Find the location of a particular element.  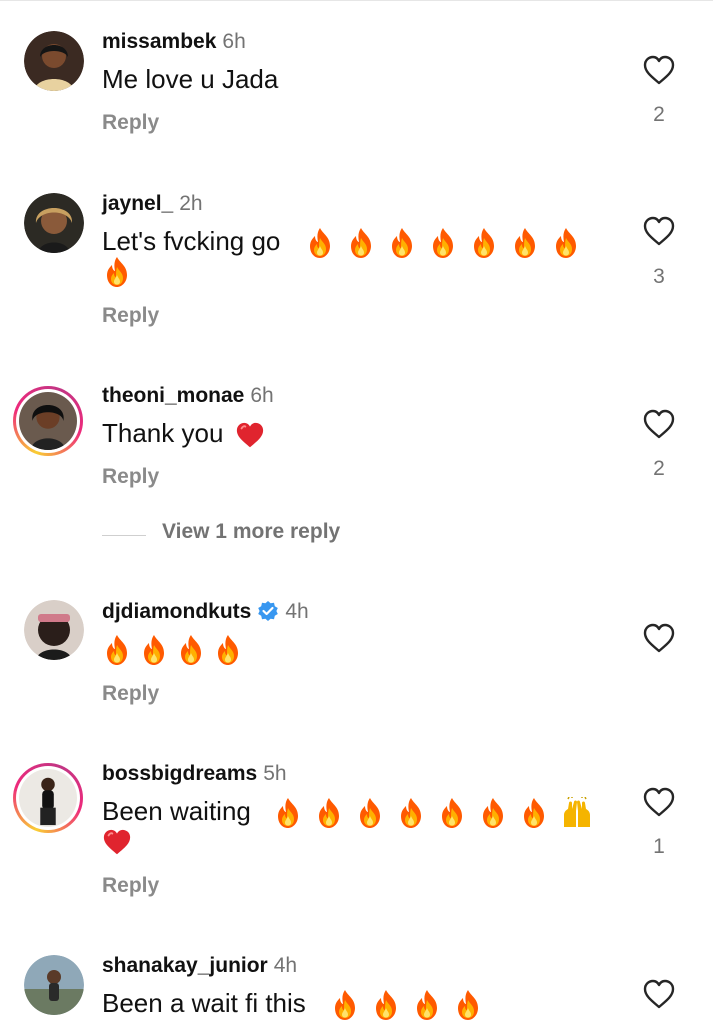

comment-meta: djdiamondkuts 4h is located at coordinates (205, 612).